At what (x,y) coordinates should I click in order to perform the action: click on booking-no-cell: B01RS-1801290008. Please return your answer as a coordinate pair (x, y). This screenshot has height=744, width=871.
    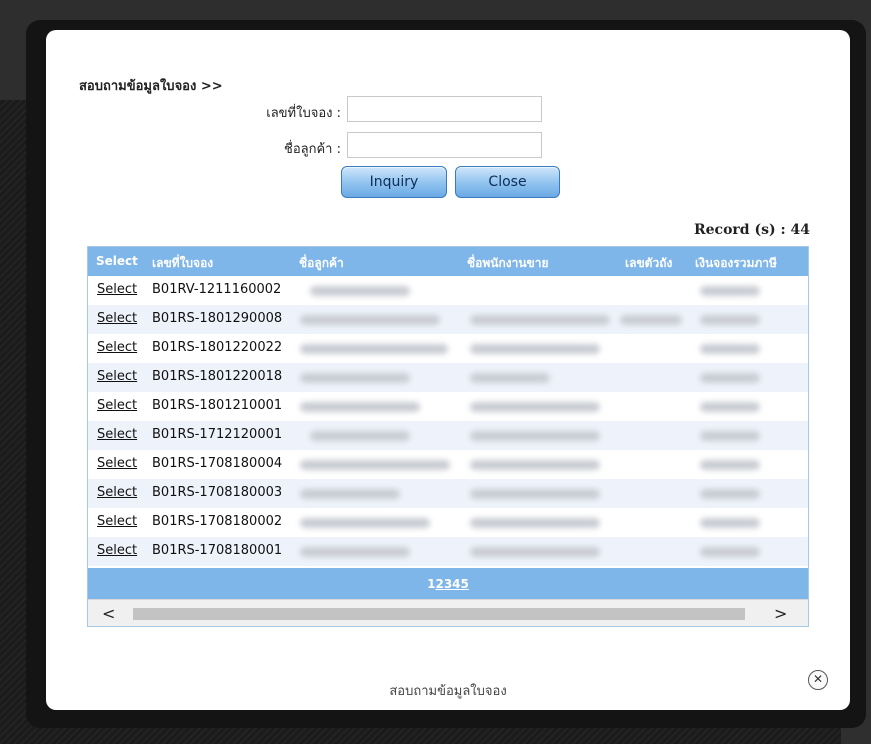
    Looking at the image, I should click on (217, 318).